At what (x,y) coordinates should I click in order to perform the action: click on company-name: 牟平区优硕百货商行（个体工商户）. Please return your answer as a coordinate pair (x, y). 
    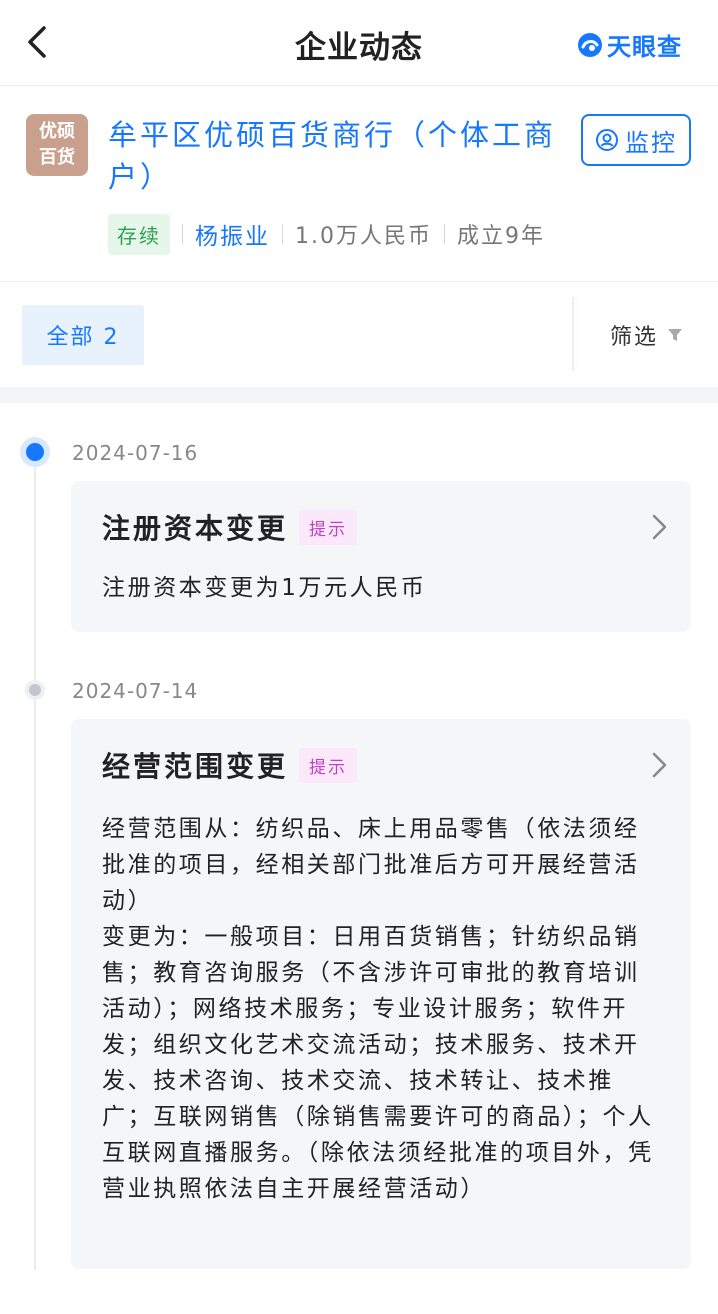
    Looking at the image, I should click on (335, 156).